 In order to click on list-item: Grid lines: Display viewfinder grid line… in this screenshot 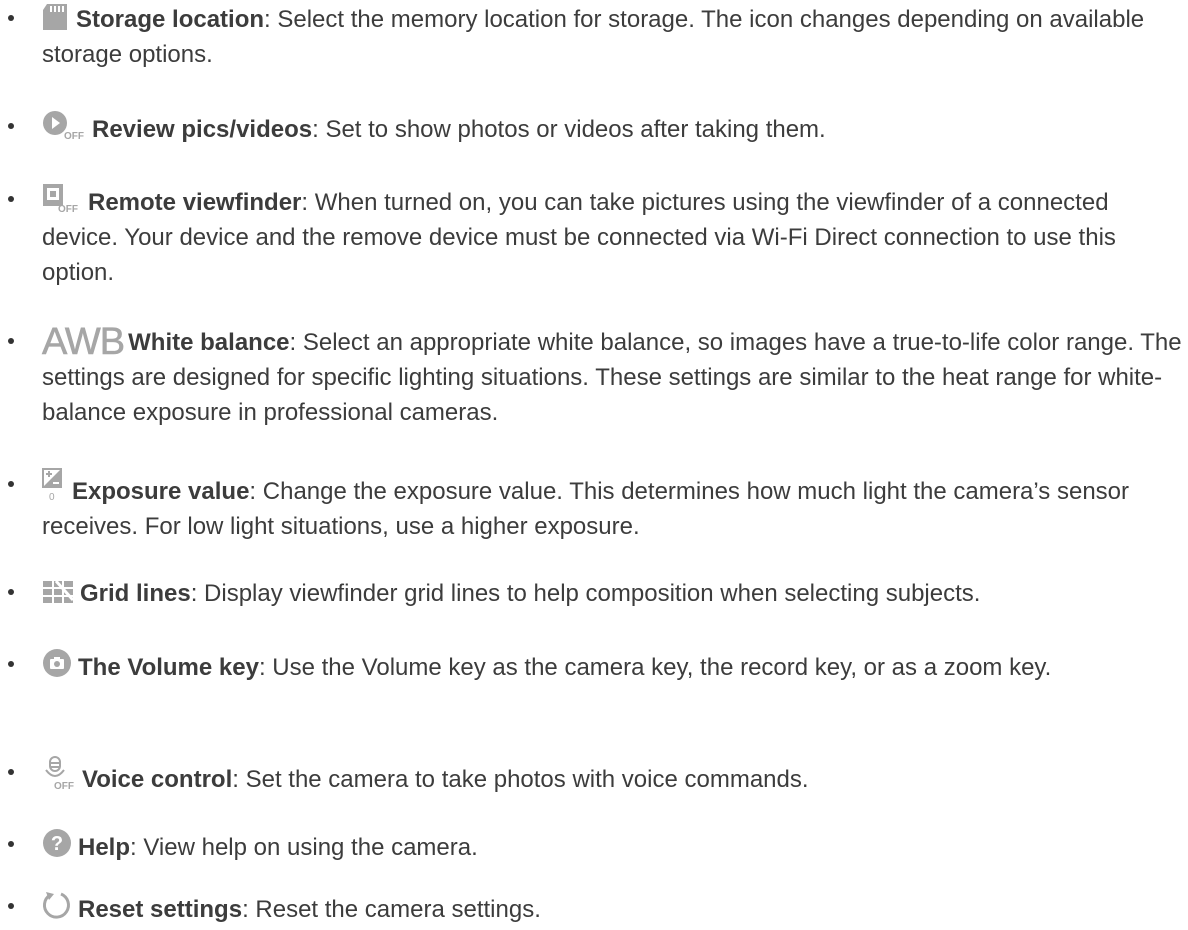, I will do `click(595, 593)`.